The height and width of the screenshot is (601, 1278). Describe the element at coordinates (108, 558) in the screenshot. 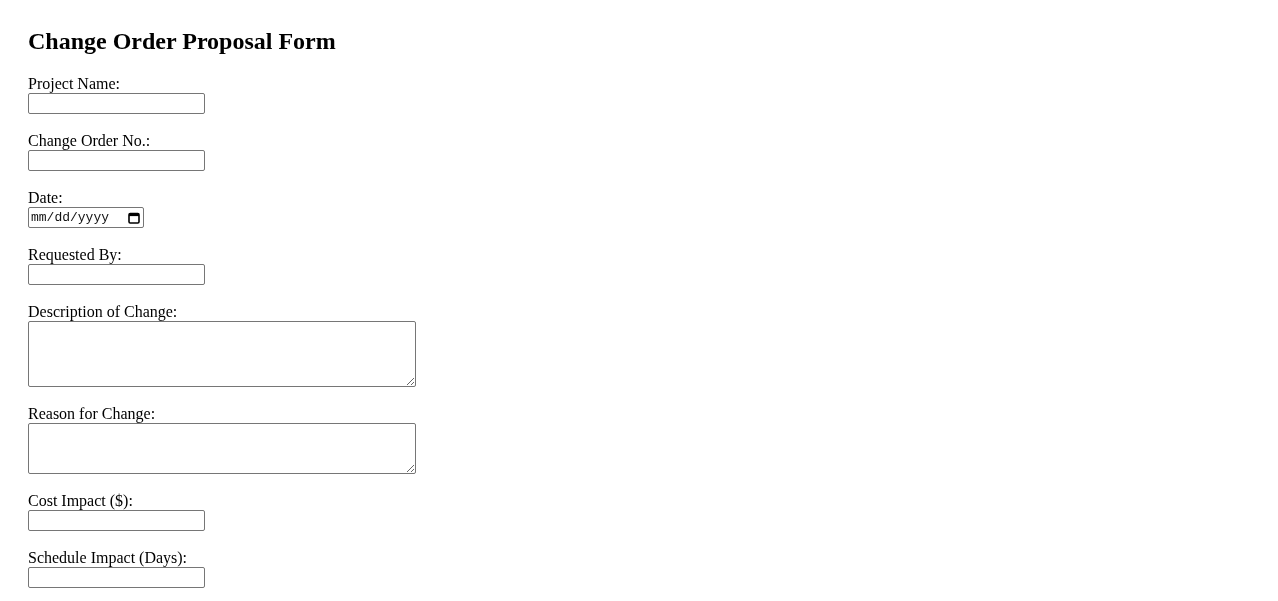

I see `field-label: Schedule Impact (Days):` at that location.